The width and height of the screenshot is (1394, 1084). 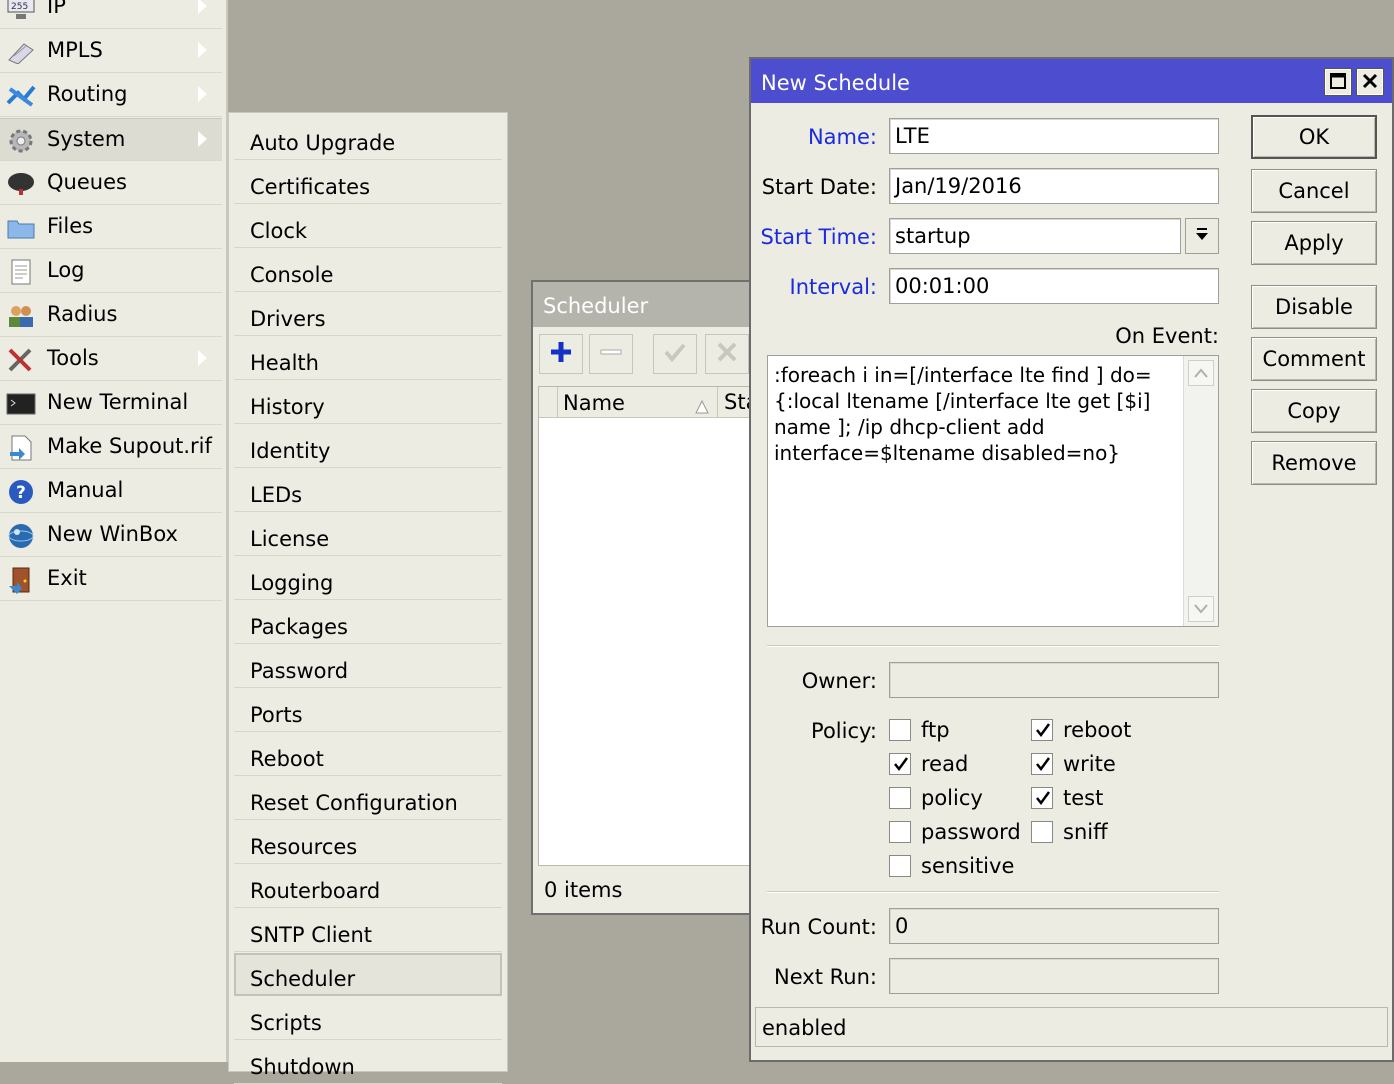 What do you see at coordinates (21, 272) in the screenshot?
I see `log-icon` at bounding box center [21, 272].